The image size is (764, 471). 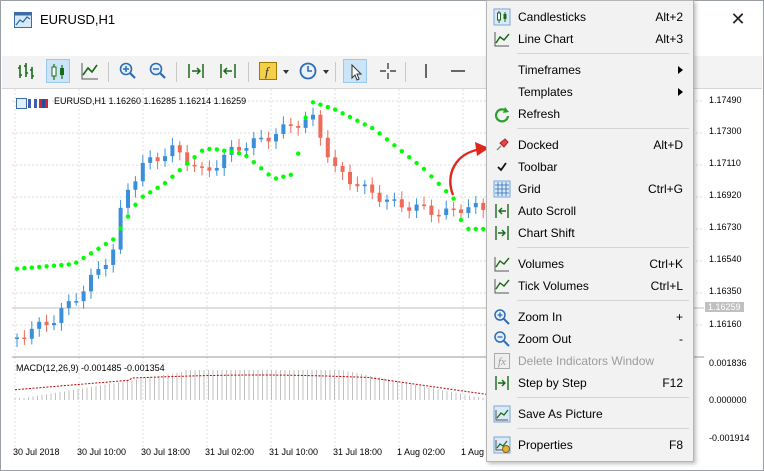 I want to click on menu-item-grid: Grid Ctrl+G, so click(x=590, y=189).